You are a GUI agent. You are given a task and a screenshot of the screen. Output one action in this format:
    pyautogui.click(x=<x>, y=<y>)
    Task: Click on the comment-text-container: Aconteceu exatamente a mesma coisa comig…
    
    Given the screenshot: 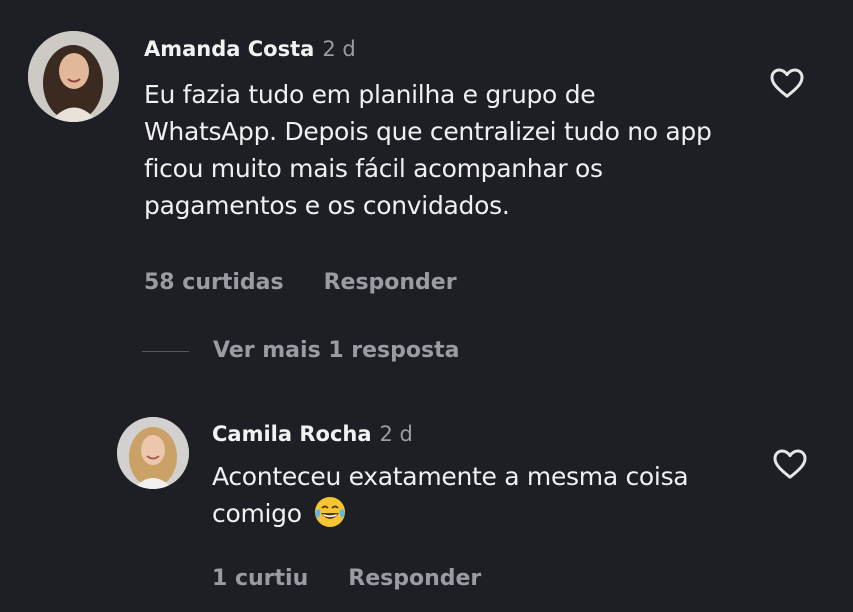 What is the action you would take?
    pyautogui.click(x=472, y=495)
    